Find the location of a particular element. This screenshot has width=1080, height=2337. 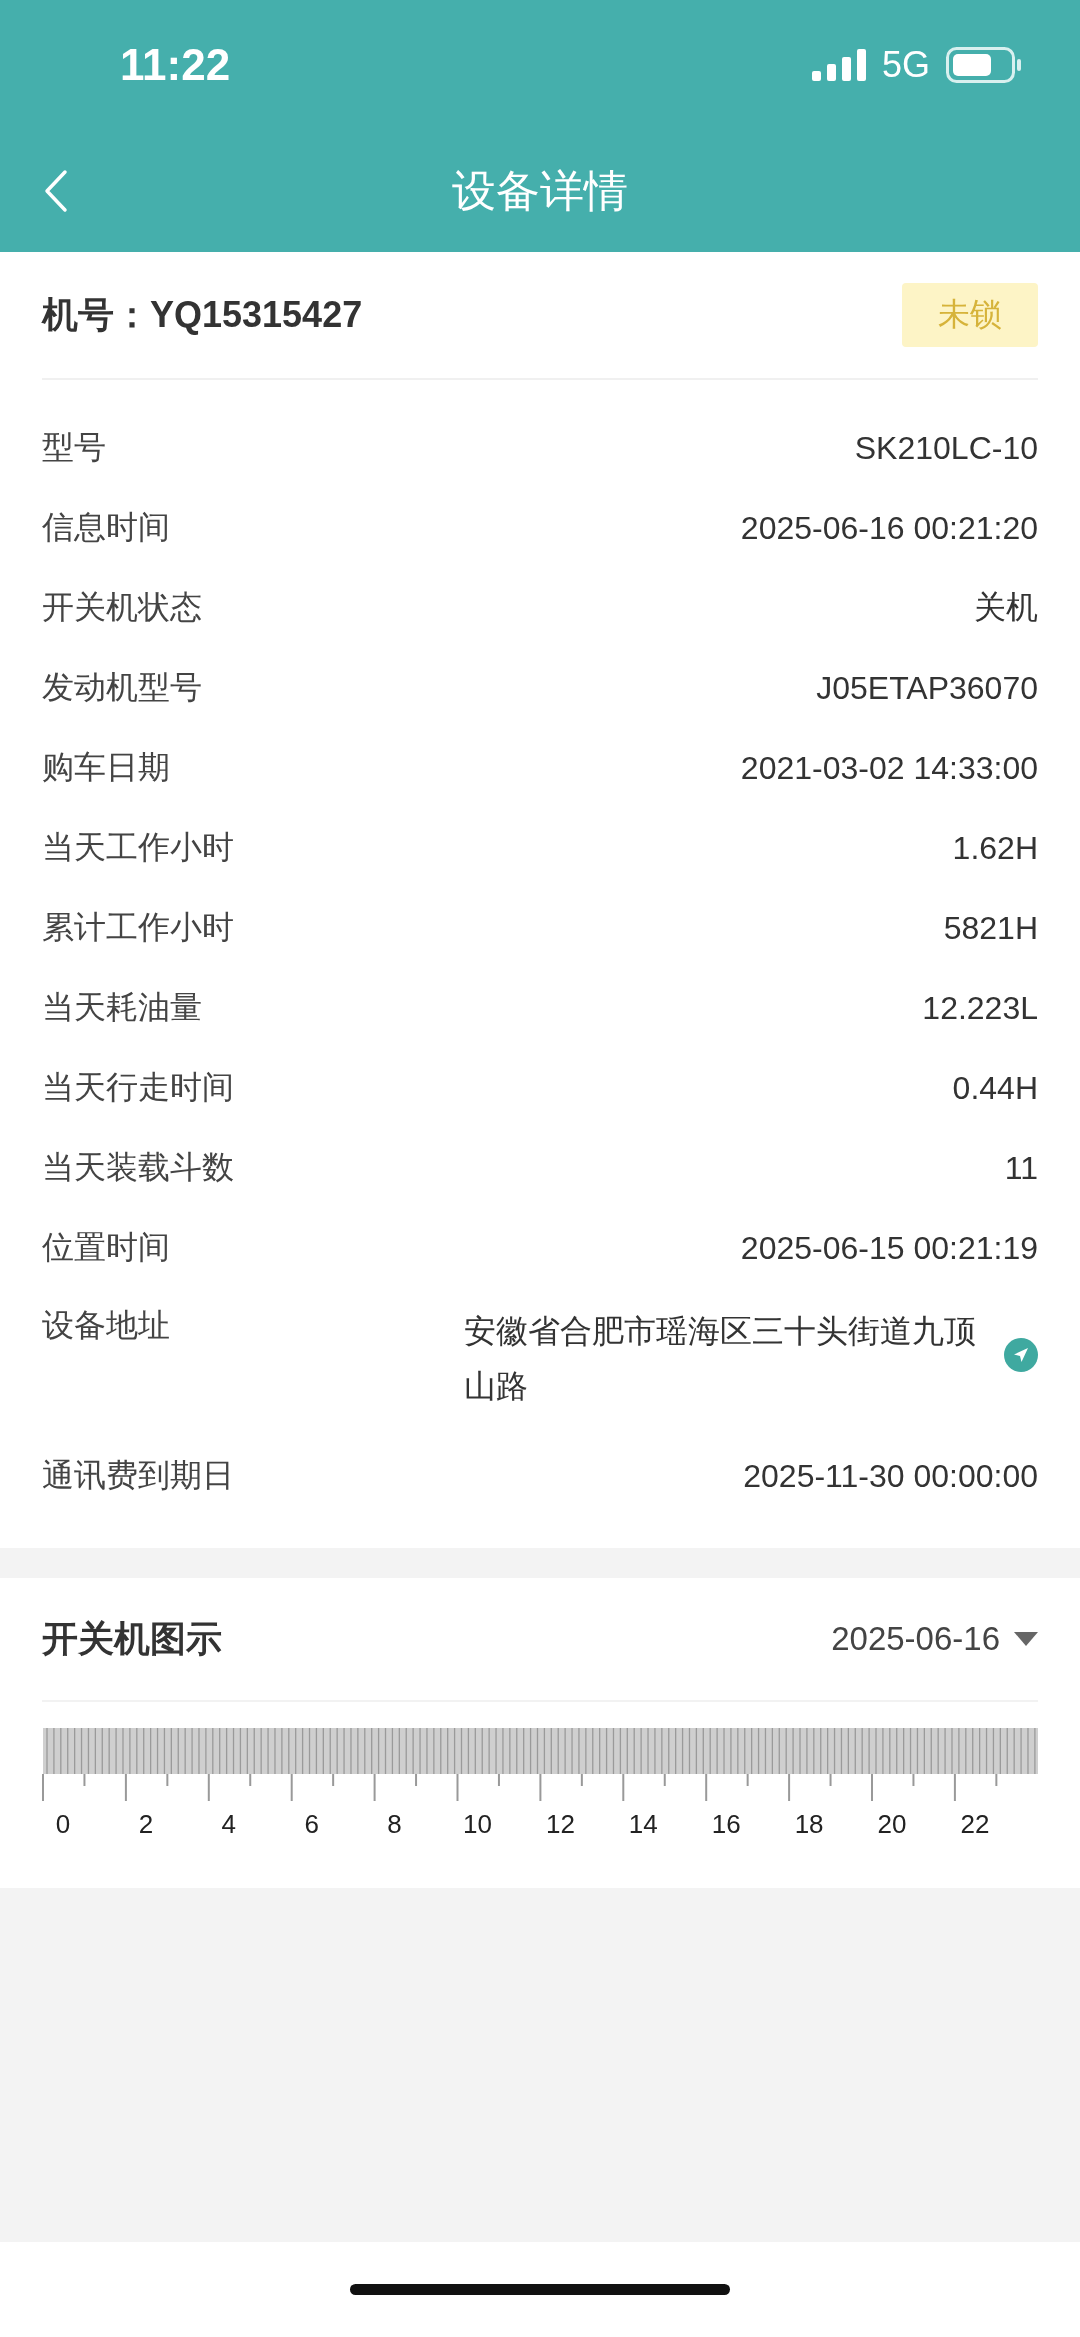

signal-icon is located at coordinates (838, 65).